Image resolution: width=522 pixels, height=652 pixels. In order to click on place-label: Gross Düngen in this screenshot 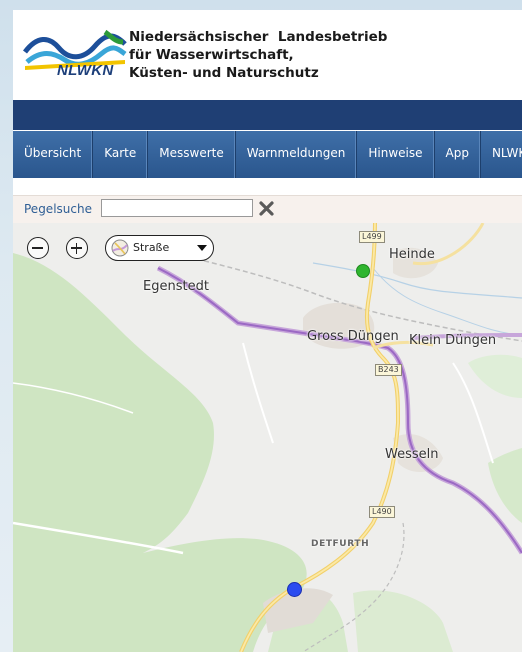, I will do `click(353, 336)`.